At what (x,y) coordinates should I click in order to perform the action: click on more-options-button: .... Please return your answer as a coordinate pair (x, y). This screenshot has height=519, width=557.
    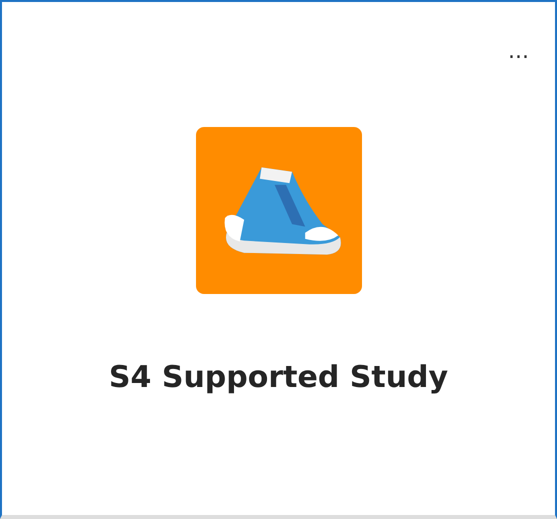
    Looking at the image, I should click on (518, 52).